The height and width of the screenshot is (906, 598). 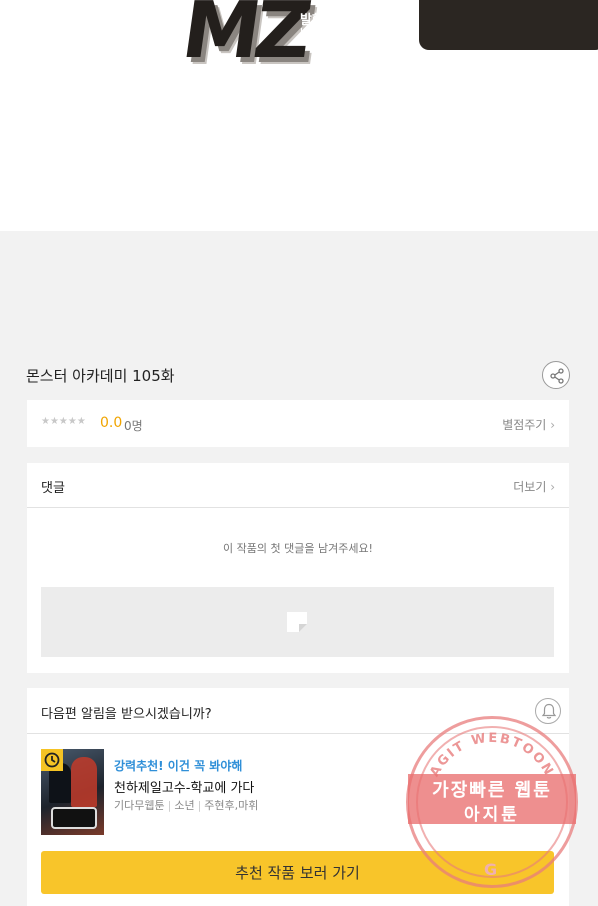 I want to click on comment-more-link: 더보기 ›, so click(x=534, y=486).